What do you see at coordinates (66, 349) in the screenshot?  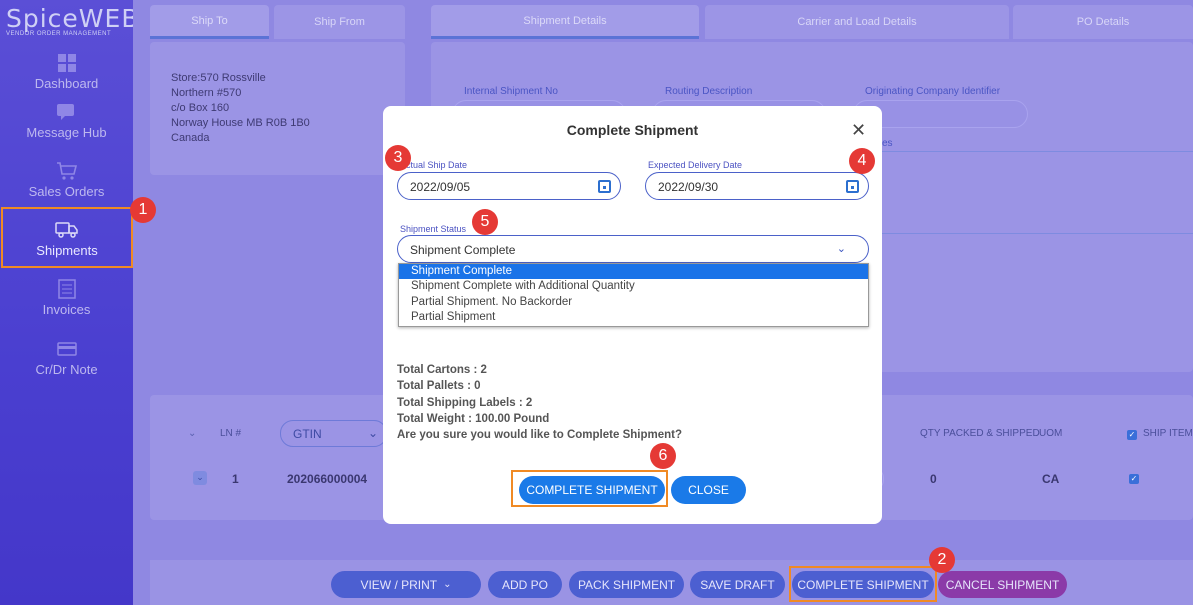 I see `card-icon` at bounding box center [66, 349].